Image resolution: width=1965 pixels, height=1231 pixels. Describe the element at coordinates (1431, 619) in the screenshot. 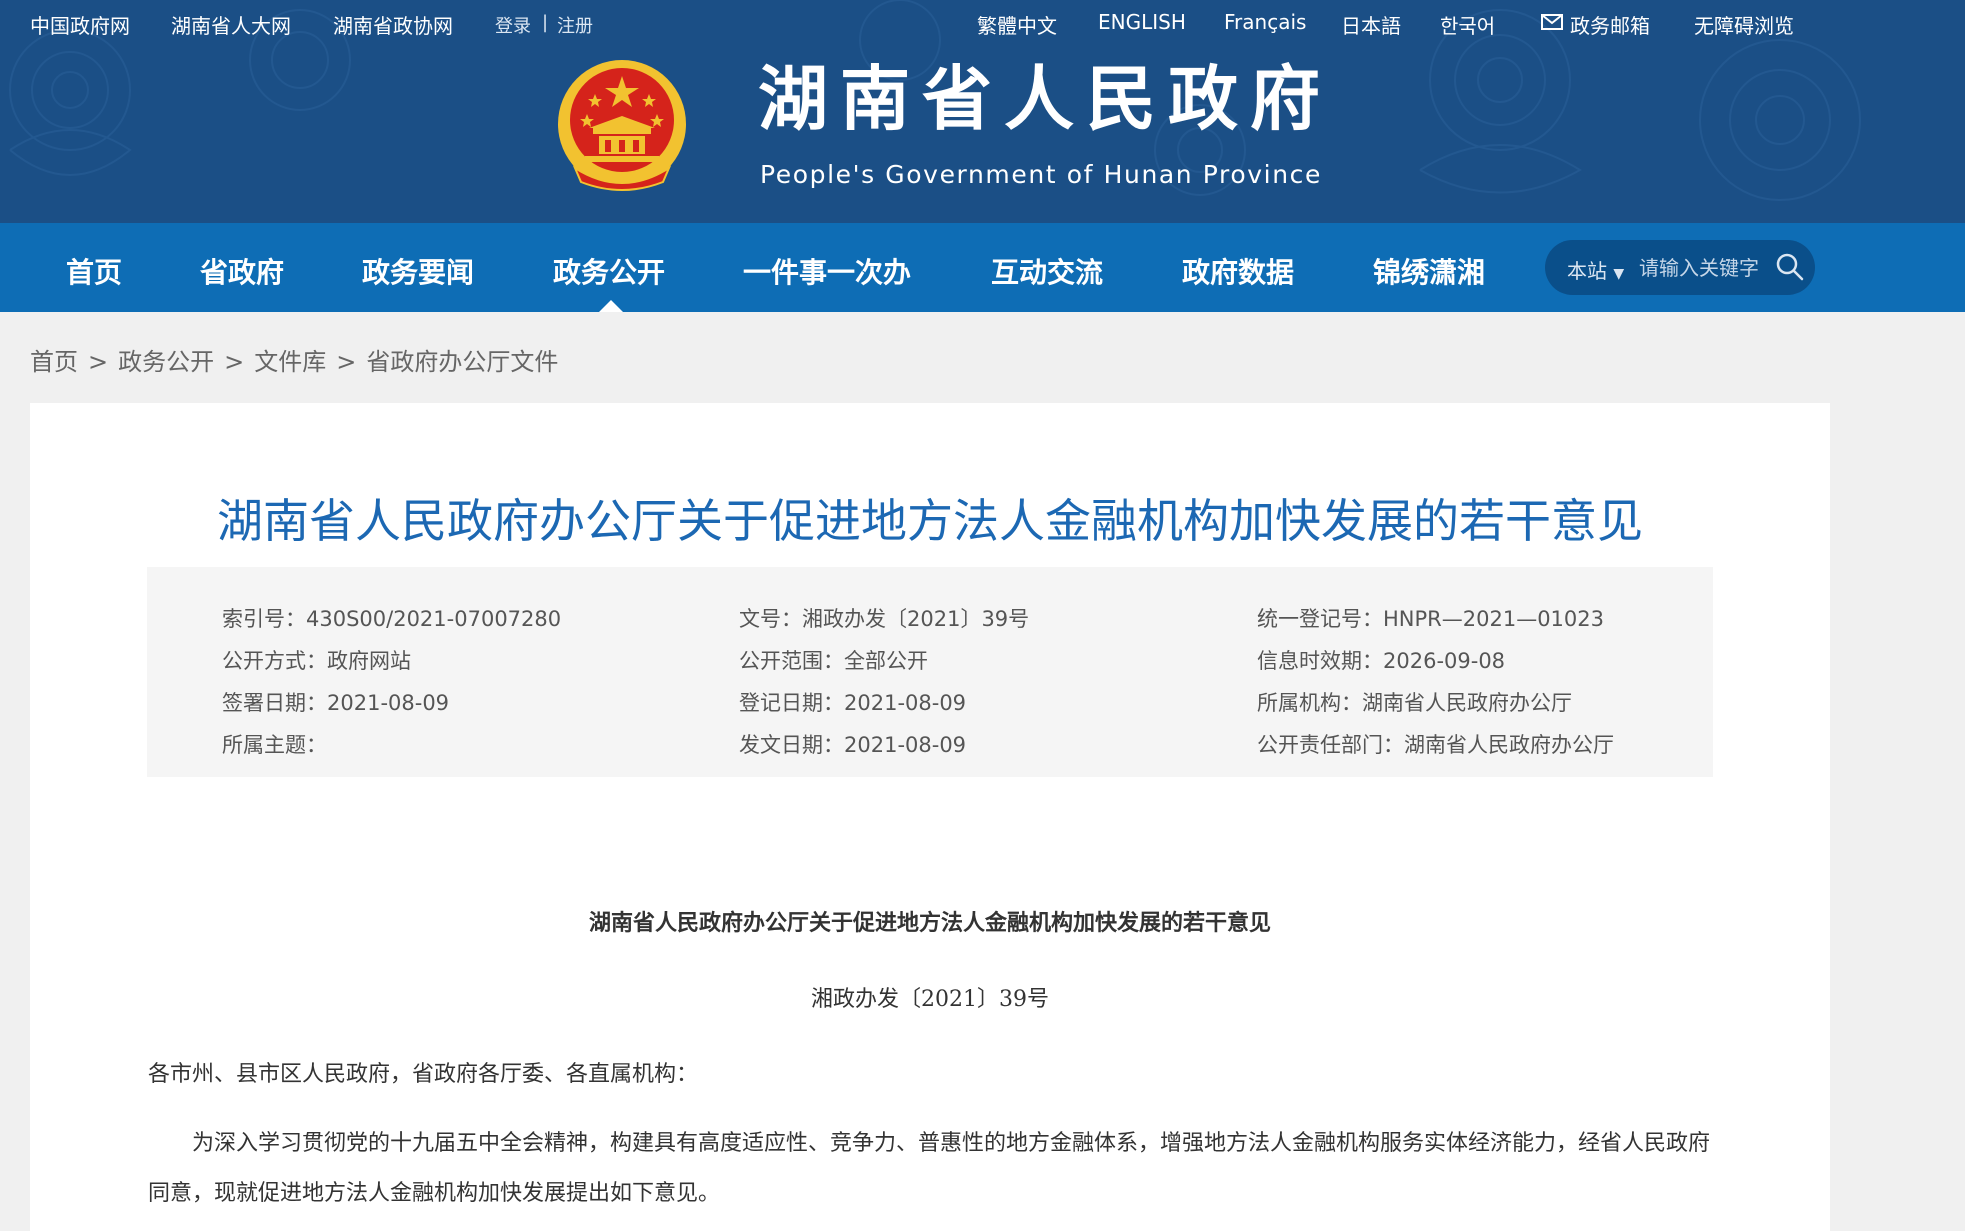

I see `meta-reg-no: 统一登记号：HNPR—2021—01023` at that location.